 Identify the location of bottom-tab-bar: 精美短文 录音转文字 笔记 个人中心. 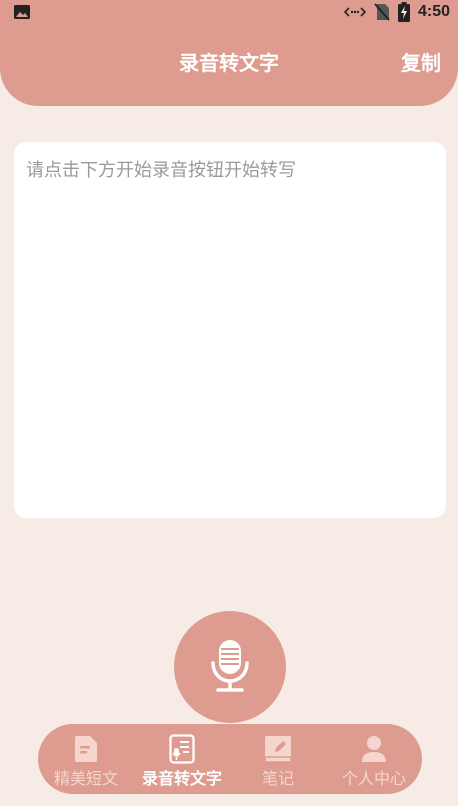
(230, 759).